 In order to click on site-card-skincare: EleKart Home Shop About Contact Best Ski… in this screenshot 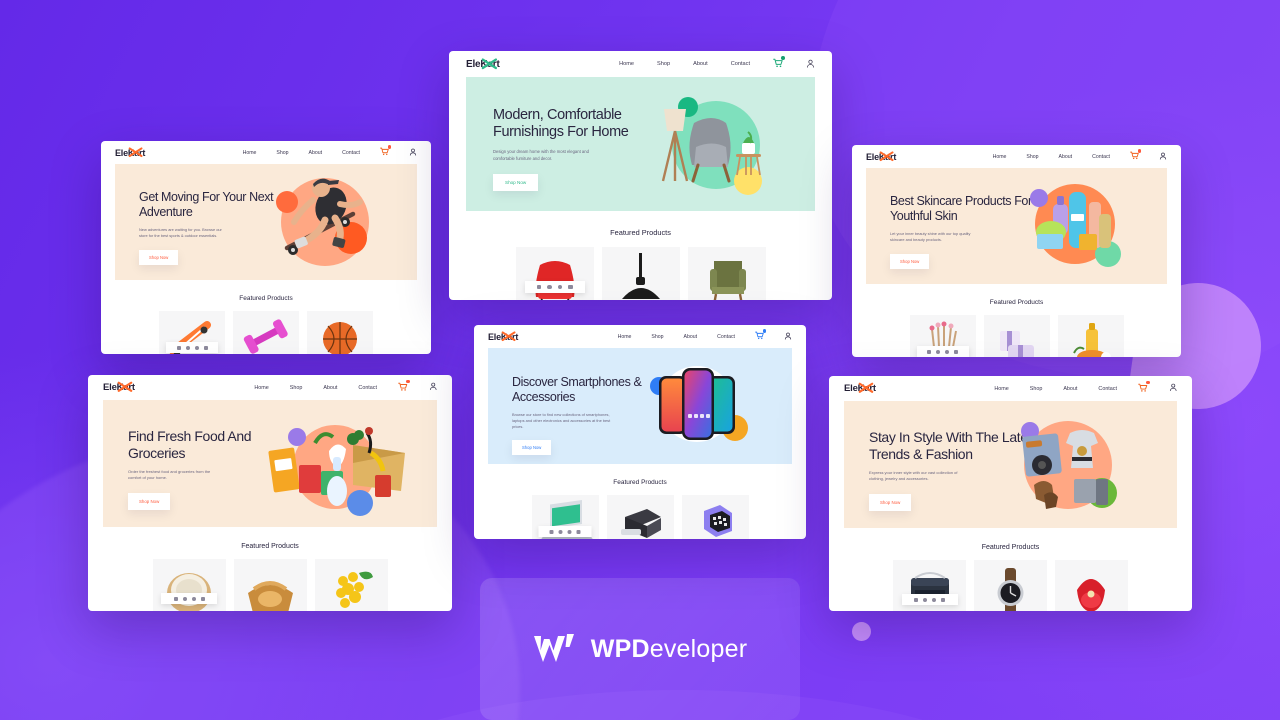, I will do `click(1016, 251)`.